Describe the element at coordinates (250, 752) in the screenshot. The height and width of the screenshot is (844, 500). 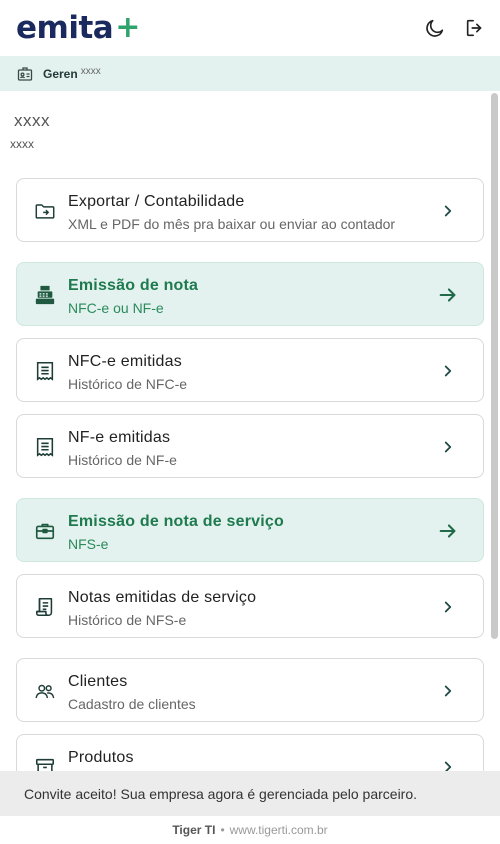
I see `menu-card-produtos: Produtos` at that location.